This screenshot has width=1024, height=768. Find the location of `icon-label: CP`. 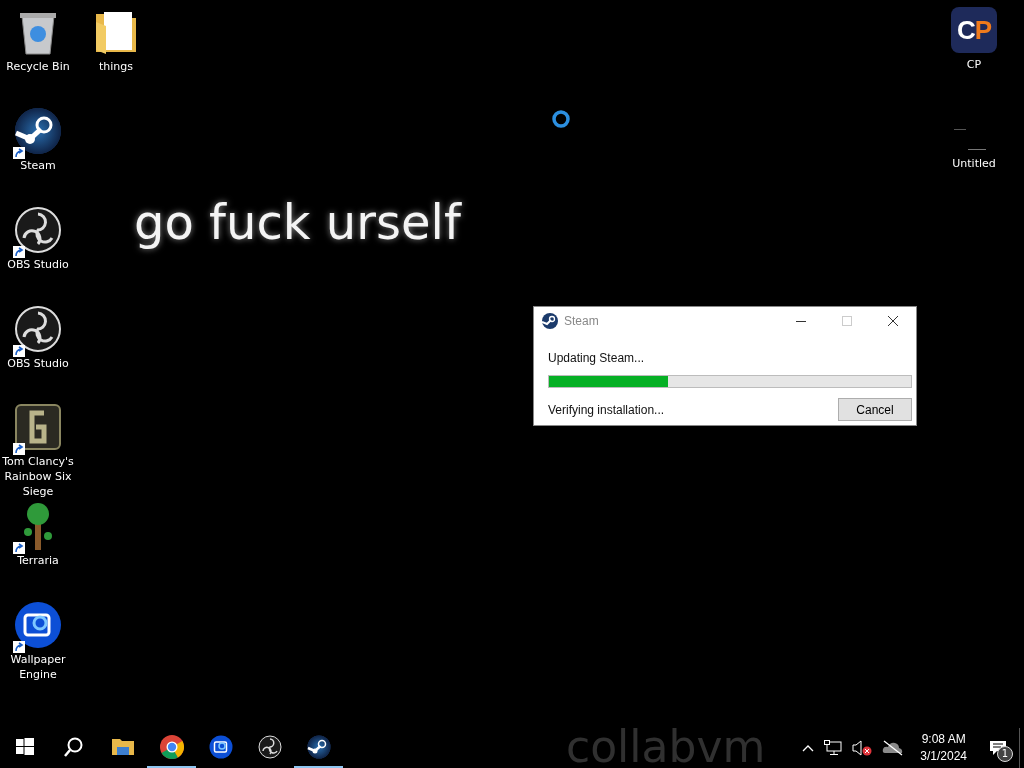

icon-label: CP is located at coordinates (974, 64).